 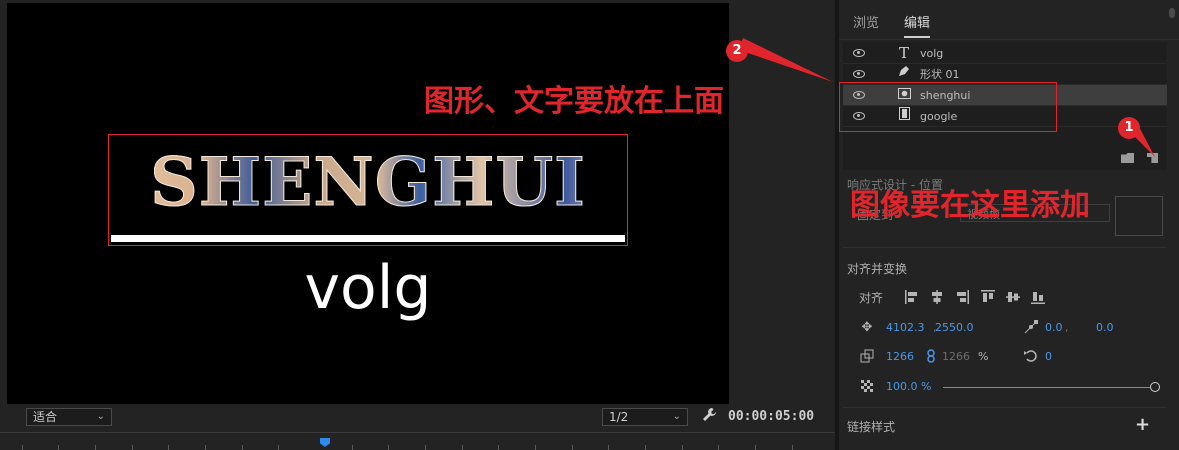 What do you see at coordinates (871, 427) in the screenshot?
I see `link-styles-heading: 链接样式` at bounding box center [871, 427].